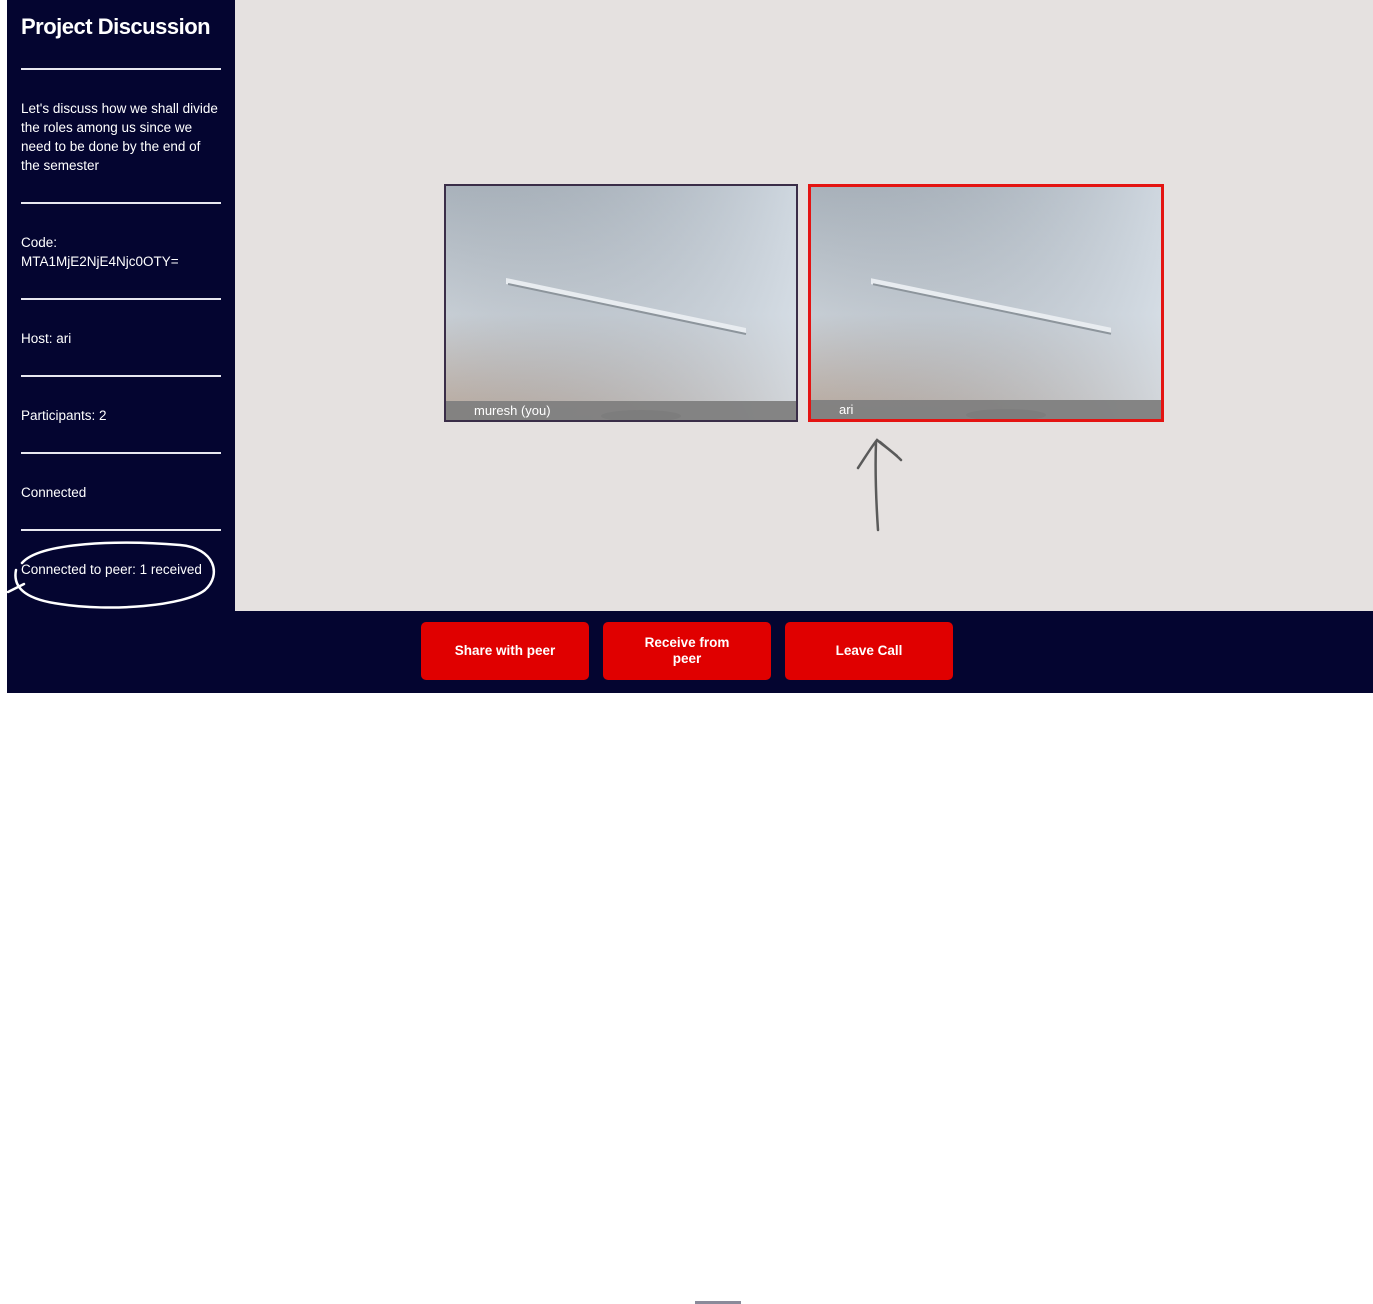  What do you see at coordinates (116, 26) in the screenshot?
I see `meeting-title: Project Discussion` at bounding box center [116, 26].